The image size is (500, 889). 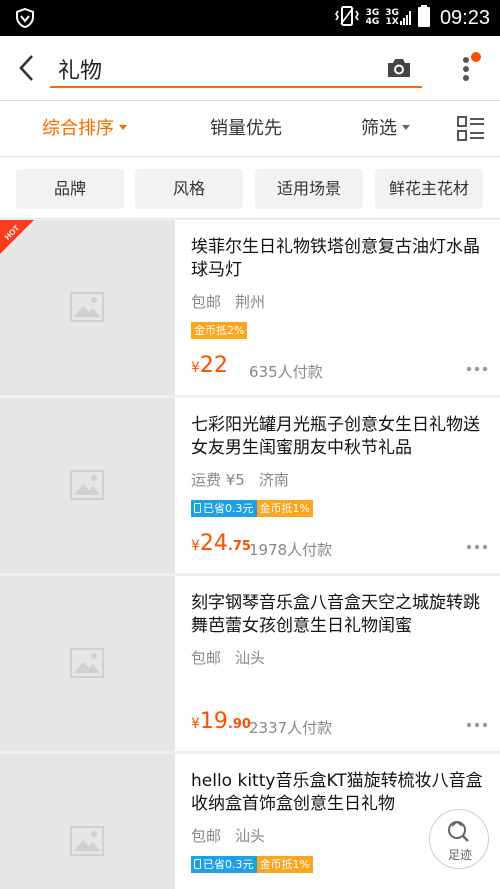 I want to click on chevron-left-icon, so click(x=26, y=68).